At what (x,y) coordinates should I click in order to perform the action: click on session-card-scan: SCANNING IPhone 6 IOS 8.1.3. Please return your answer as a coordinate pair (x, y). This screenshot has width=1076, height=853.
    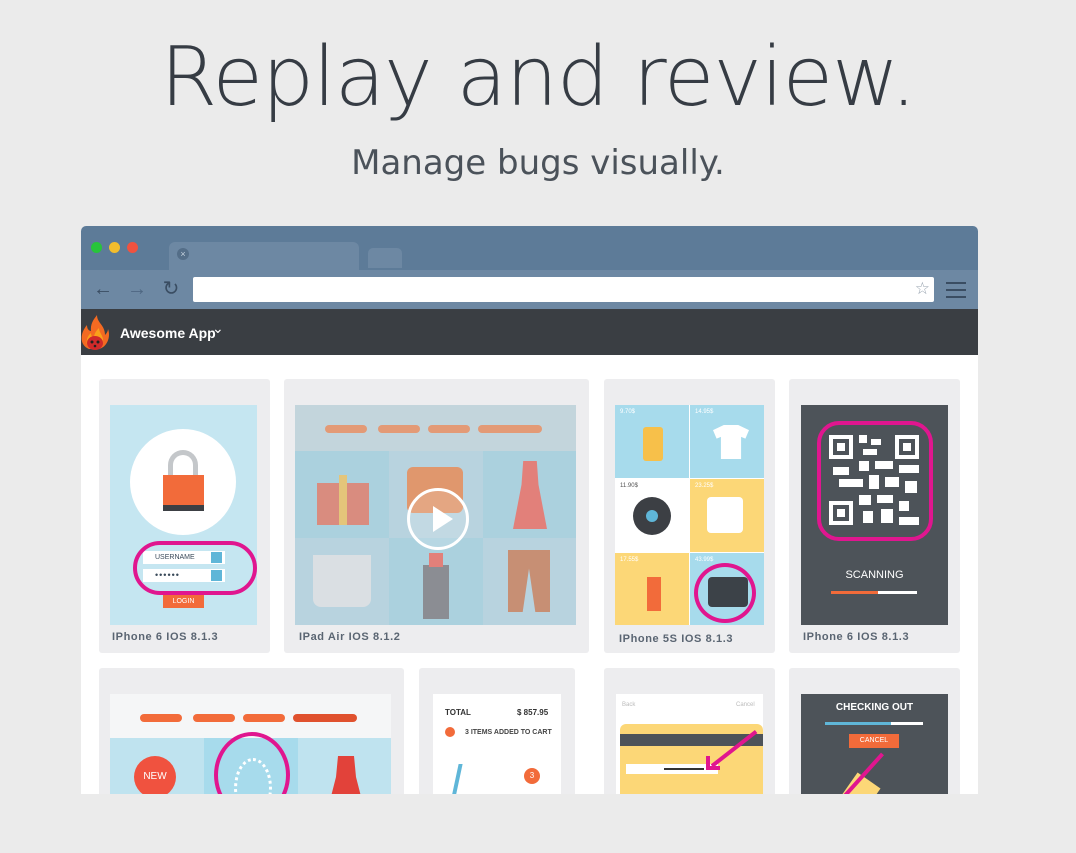
    Looking at the image, I should click on (874, 516).